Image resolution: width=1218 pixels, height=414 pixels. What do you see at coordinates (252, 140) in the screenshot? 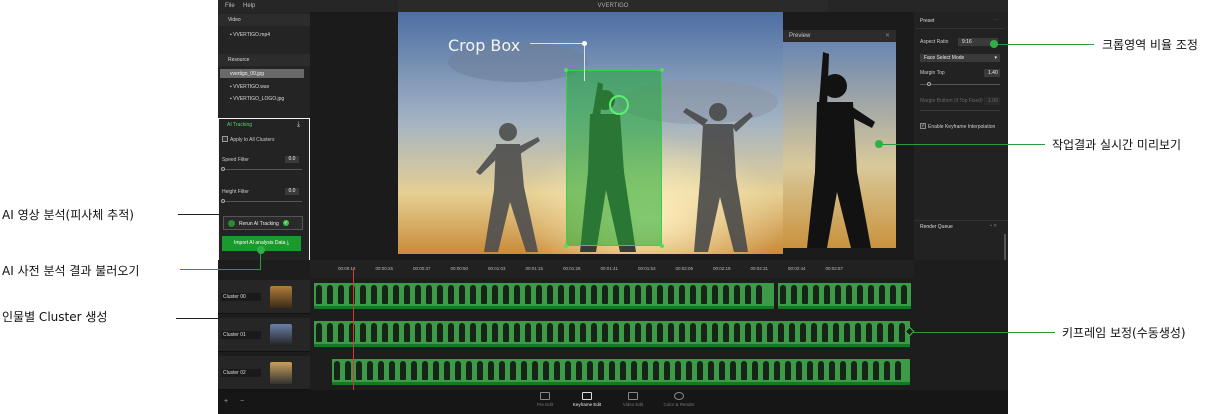
I see `apply-all-label: Apply to All Clusters` at bounding box center [252, 140].